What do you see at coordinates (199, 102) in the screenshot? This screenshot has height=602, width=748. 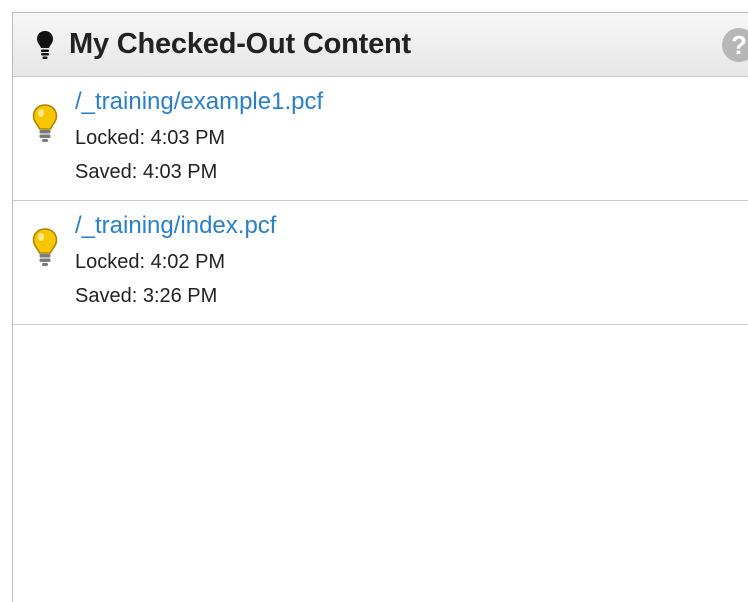 I see `item-link: /_training/example1.pcf` at bounding box center [199, 102].